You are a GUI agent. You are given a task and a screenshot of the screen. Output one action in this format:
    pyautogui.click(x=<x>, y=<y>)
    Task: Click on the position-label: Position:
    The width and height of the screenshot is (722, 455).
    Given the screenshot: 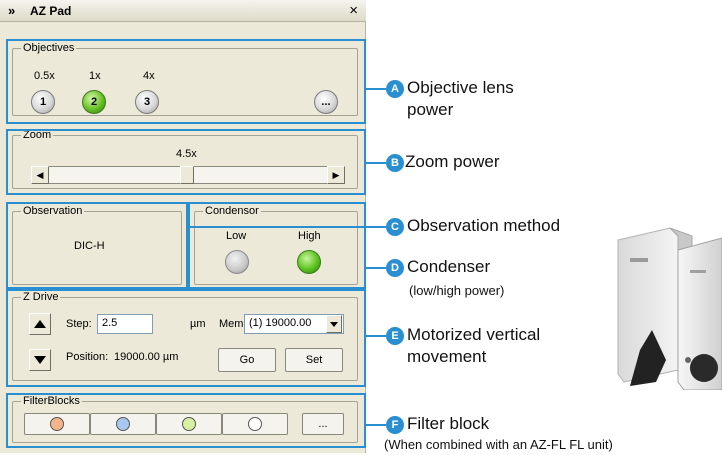 What is the action you would take?
    pyautogui.click(x=87, y=357)
    